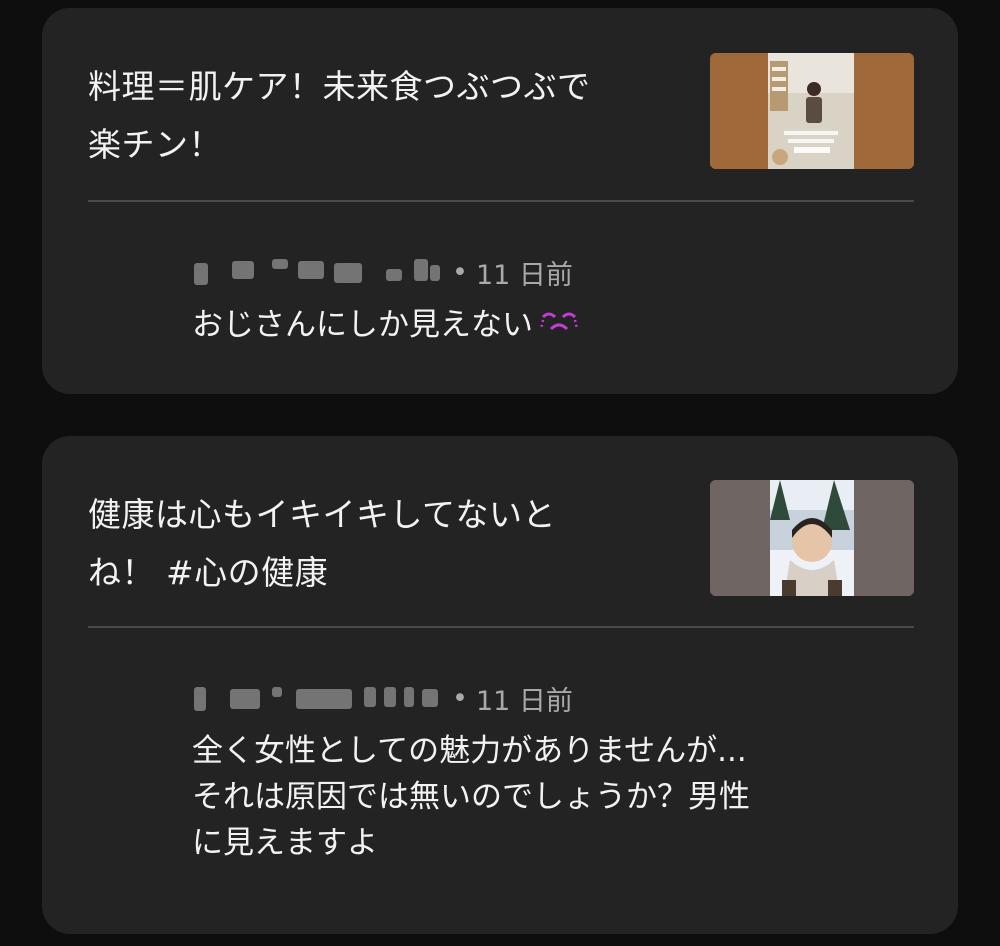 The width and height of the screenshot is (1000, 946). Describe the element at coordinates (378, 116) in the screenshot. I see `video-title: 料理＝肌ケア！未来食つぶつぶで 楽チン！` at that location.